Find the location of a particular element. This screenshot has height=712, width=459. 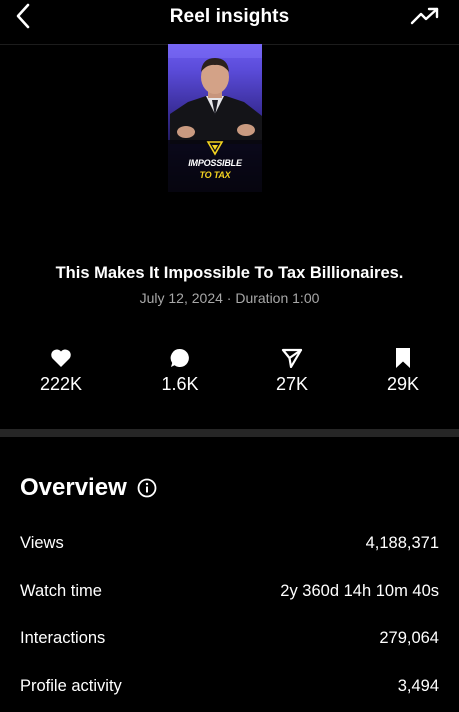

saves-stat: 29K is located at coordinates (403, 370).